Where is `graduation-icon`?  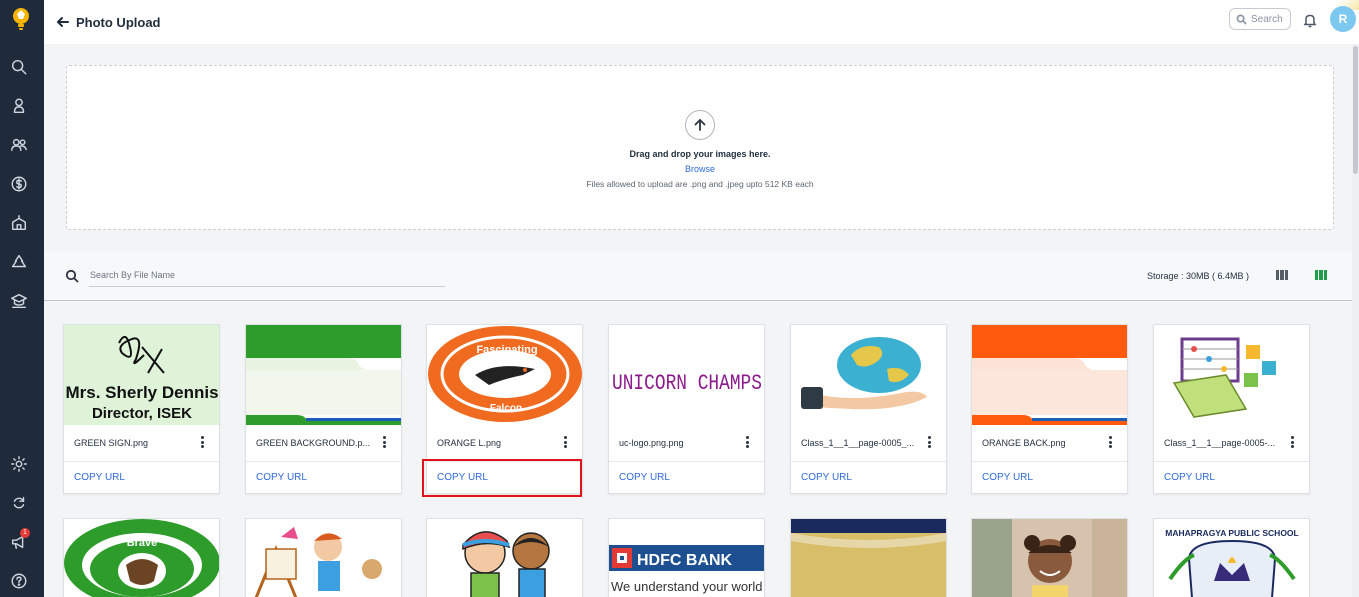 graduation-icon is located at coordinates (19, 301).